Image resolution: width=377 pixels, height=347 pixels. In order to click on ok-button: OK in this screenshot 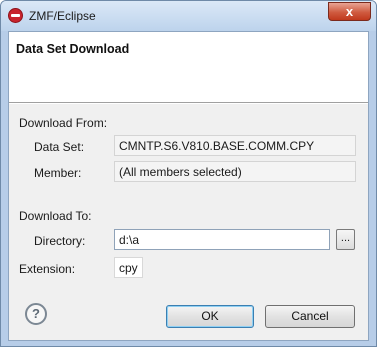, I will do `click(210, 316)`.